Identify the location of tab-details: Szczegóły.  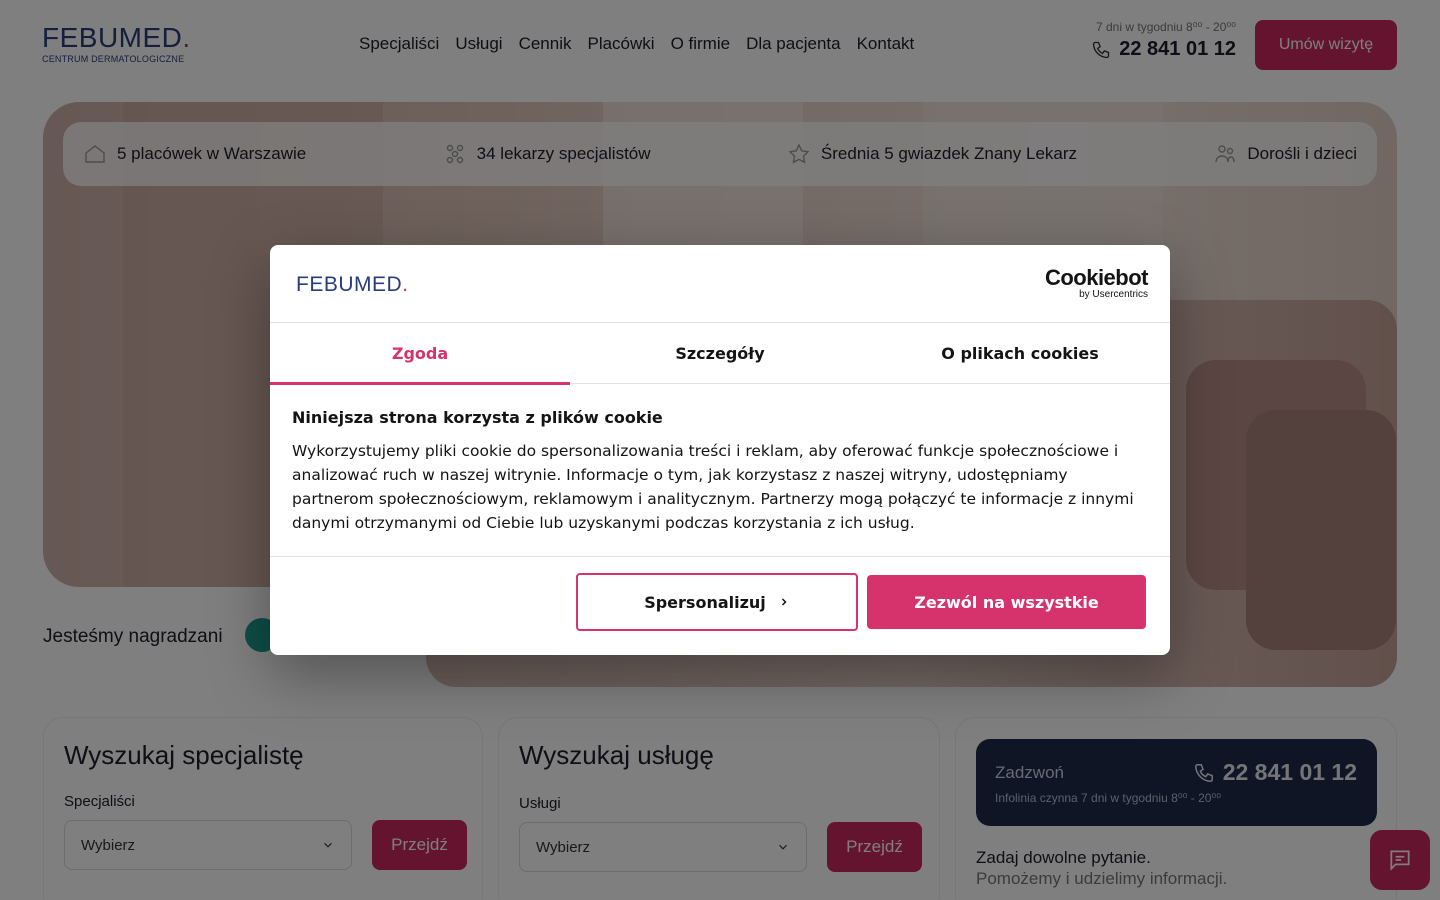
(720, 353).